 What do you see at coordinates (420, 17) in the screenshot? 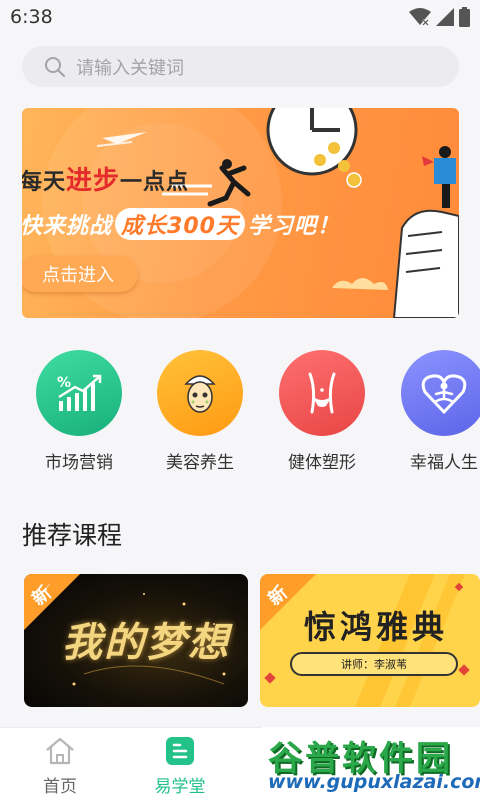
I see `wifi-icon` at bounding box center [420, 17].